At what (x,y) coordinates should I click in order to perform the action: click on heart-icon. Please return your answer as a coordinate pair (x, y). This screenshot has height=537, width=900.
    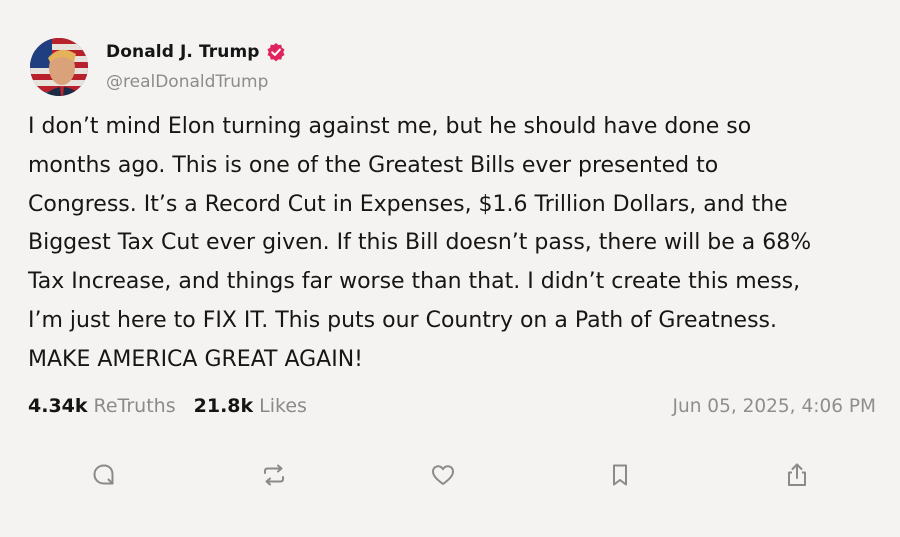
    Looking at the image, I should click on (443, 475).